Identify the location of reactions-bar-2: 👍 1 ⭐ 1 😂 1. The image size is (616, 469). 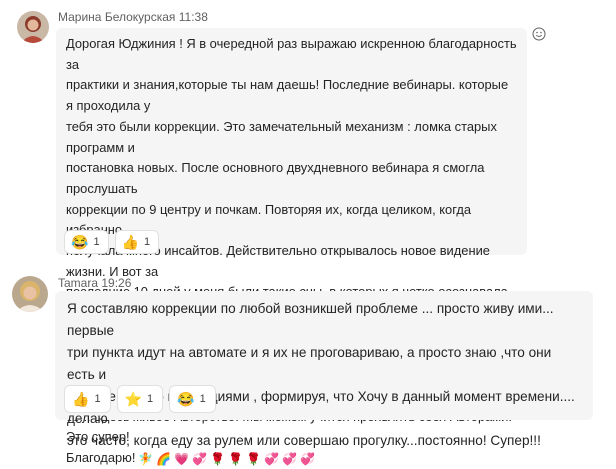
(140, 399).